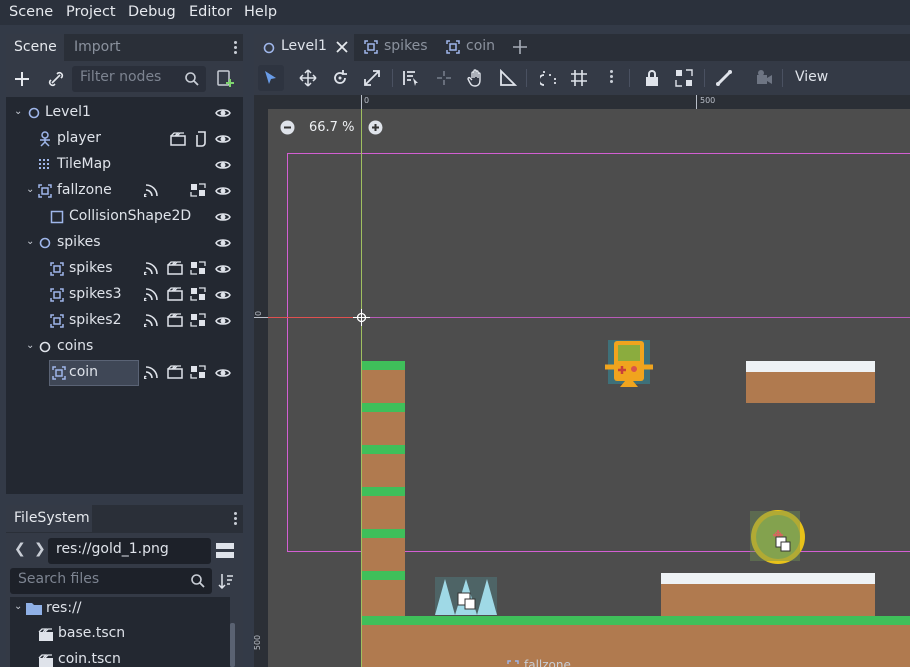  Describe the element at coordinates (57, 217) in the screenshot. I see `collision-shape-icon` at that location.